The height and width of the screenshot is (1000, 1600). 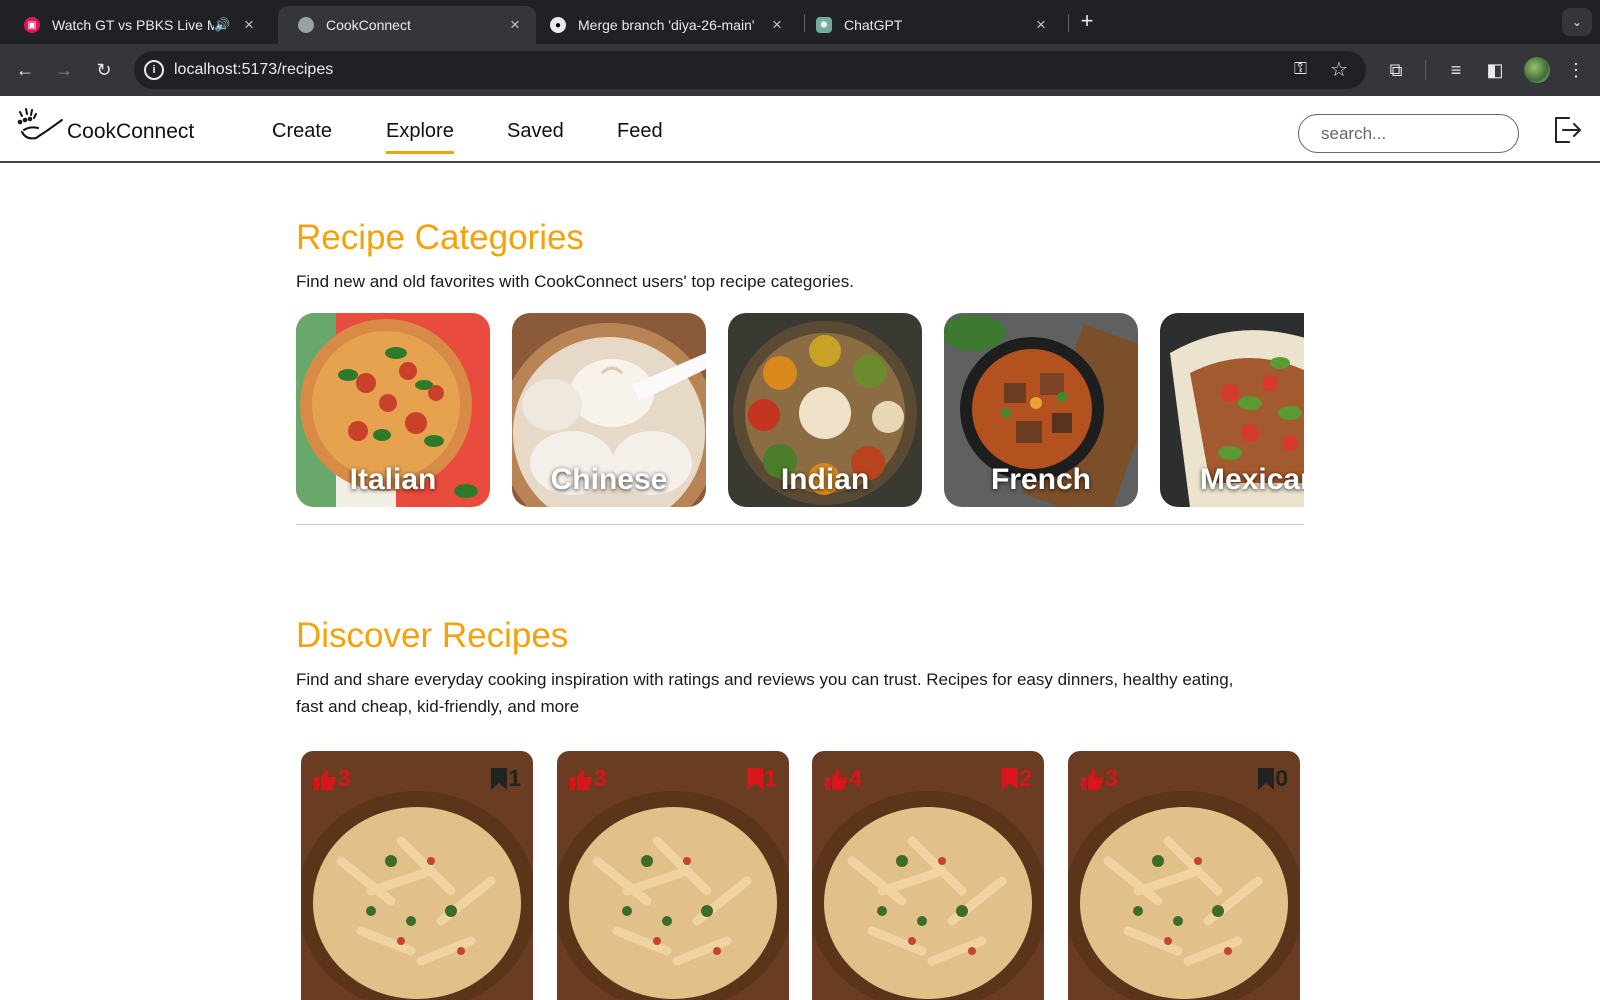 I want to click on browser-tab-3: ✺ ChatGPT ×, so click(x=929, y=25).